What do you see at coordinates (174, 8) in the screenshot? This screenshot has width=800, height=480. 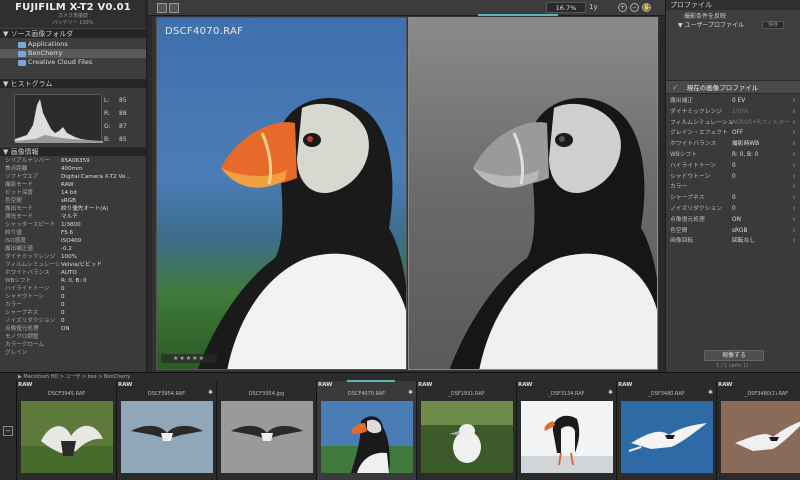 I see `compare-view-icon` at bounding box center [174, 8].